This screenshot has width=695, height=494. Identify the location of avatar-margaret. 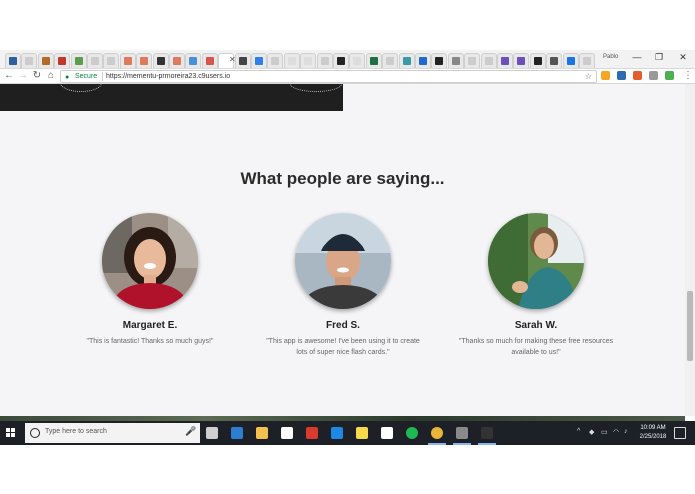
(150, 261).